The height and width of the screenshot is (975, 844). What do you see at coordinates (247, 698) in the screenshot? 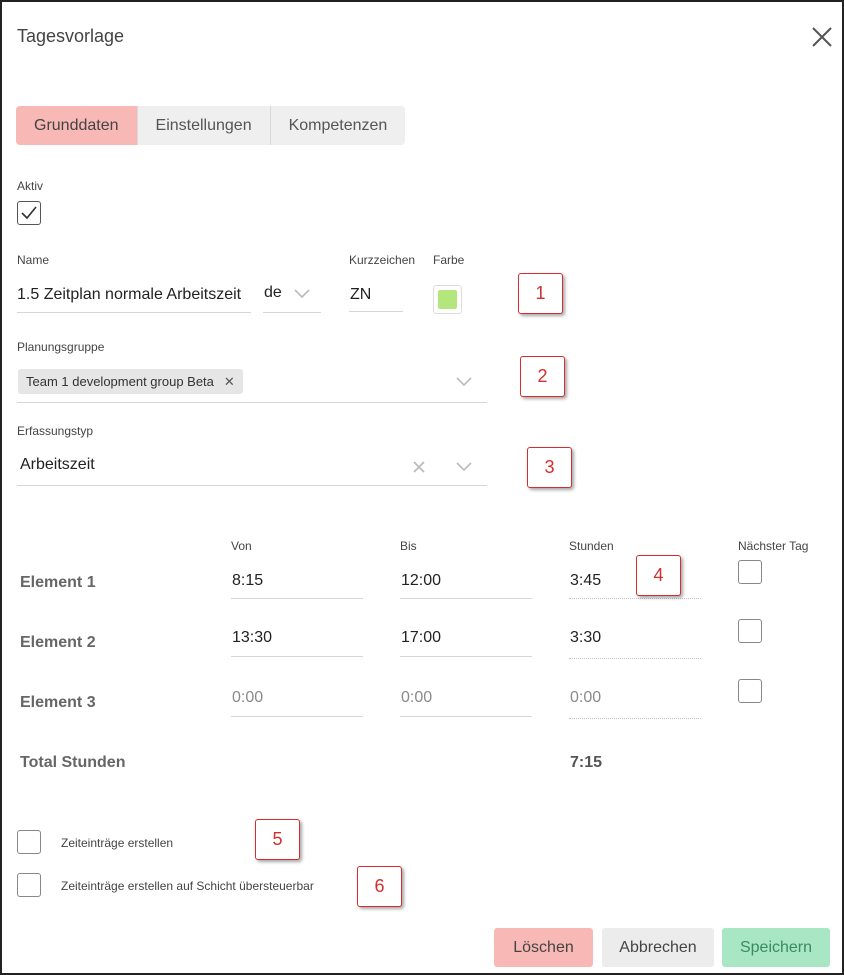
I see `element-3-von-input: 0:00` at bounding box center [247, 698].